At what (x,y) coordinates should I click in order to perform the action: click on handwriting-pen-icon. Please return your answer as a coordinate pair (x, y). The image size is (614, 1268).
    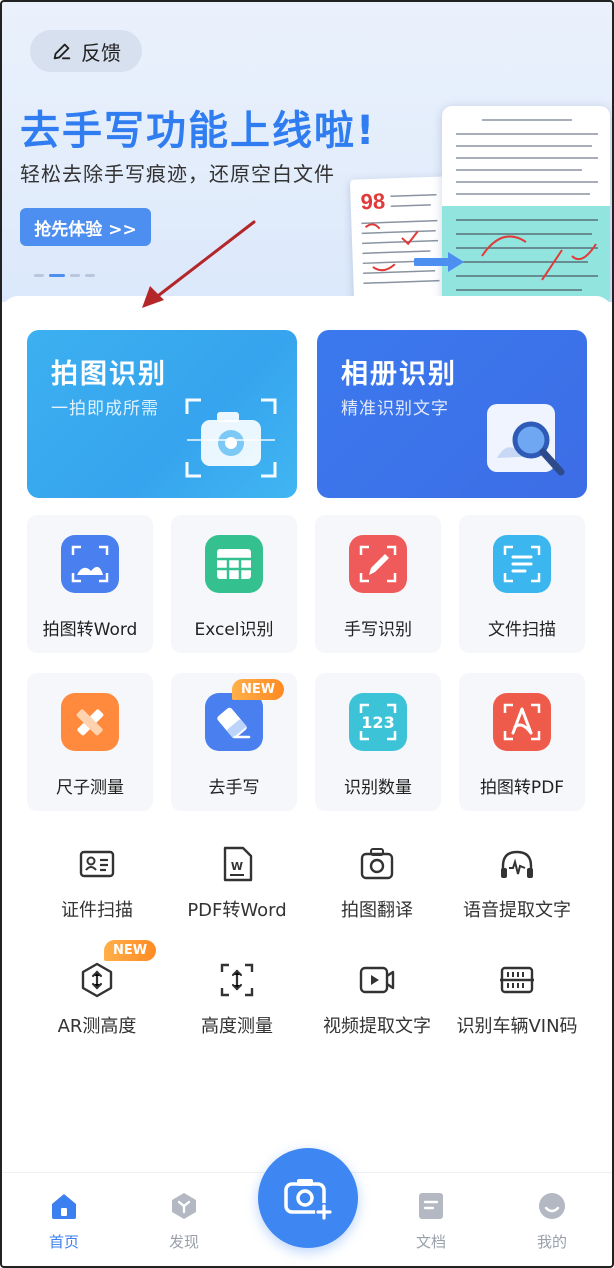
    Looking at the image, I should click on (378, 564).